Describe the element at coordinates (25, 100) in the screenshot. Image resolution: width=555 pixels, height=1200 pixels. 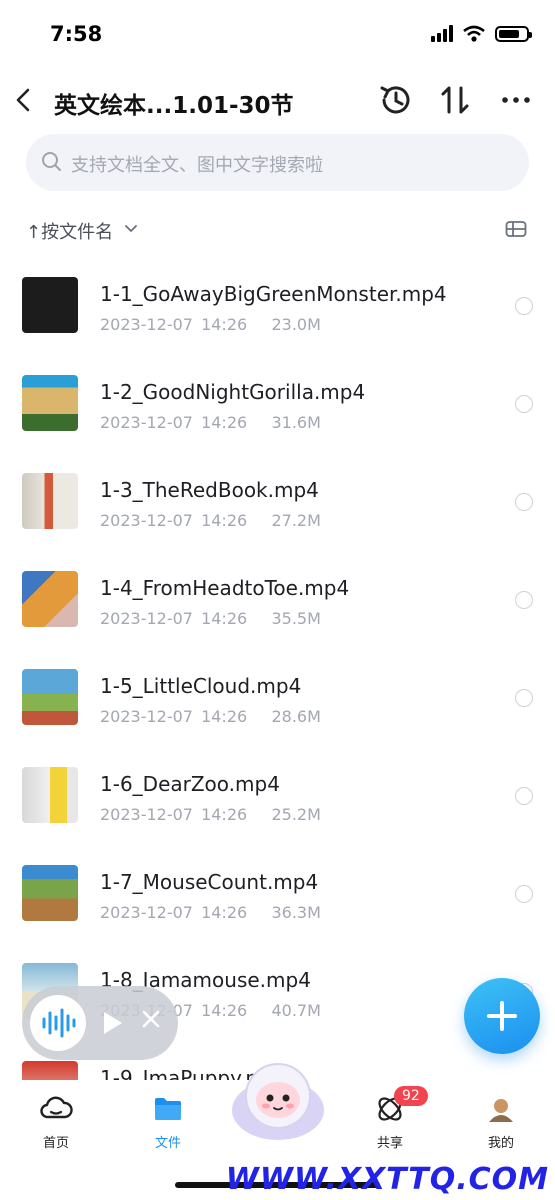
I see `back-icon` at that location.